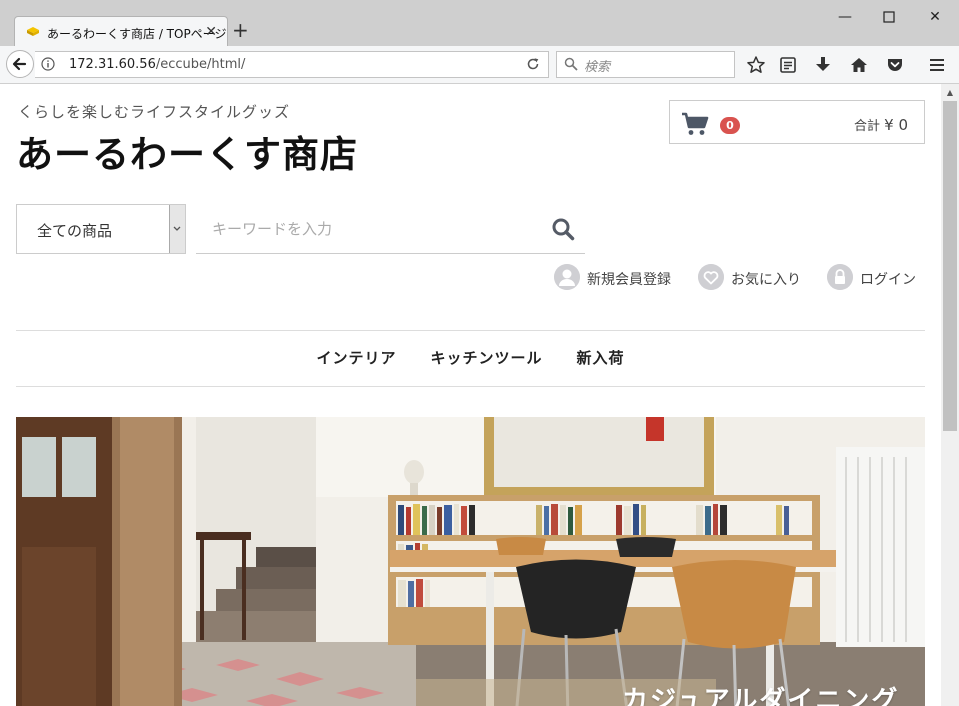 Image resolution: width=959 pixels, height=706 pixels. Describe the element at coordinates (187, 151) in the screenshot. I see `shop-name-logo: あーるわーくす商店` at that location.